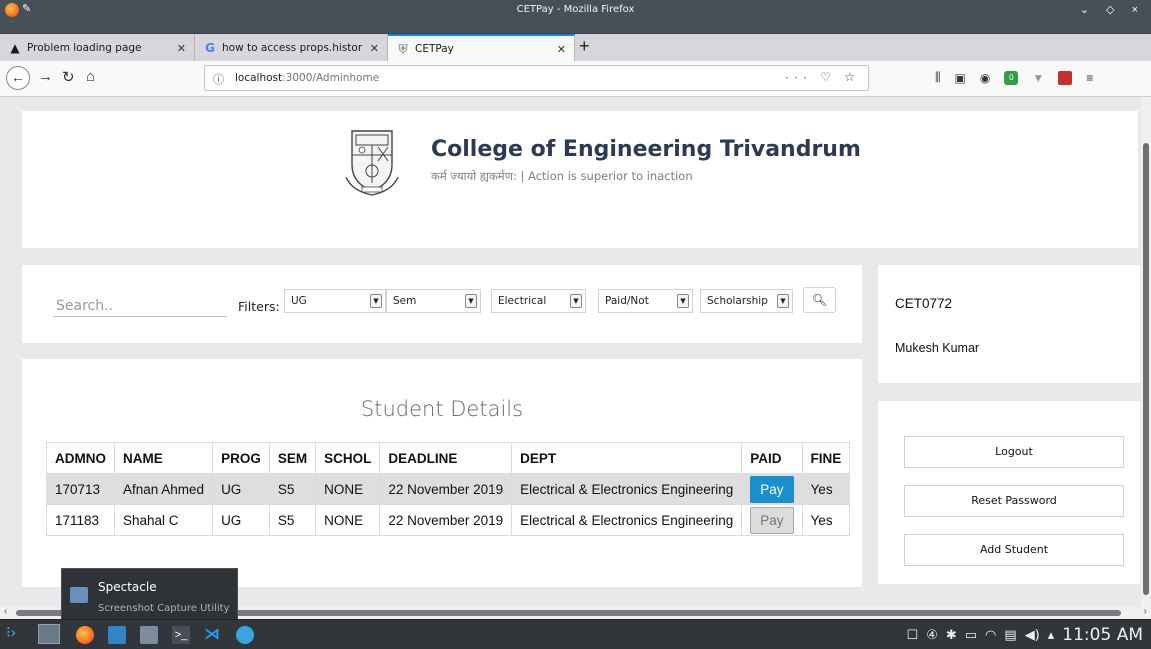  What do you see at coordinates (348, 520) in the screenshot?
I see `schol-cell: NONE` at bounding box center [348, 520].